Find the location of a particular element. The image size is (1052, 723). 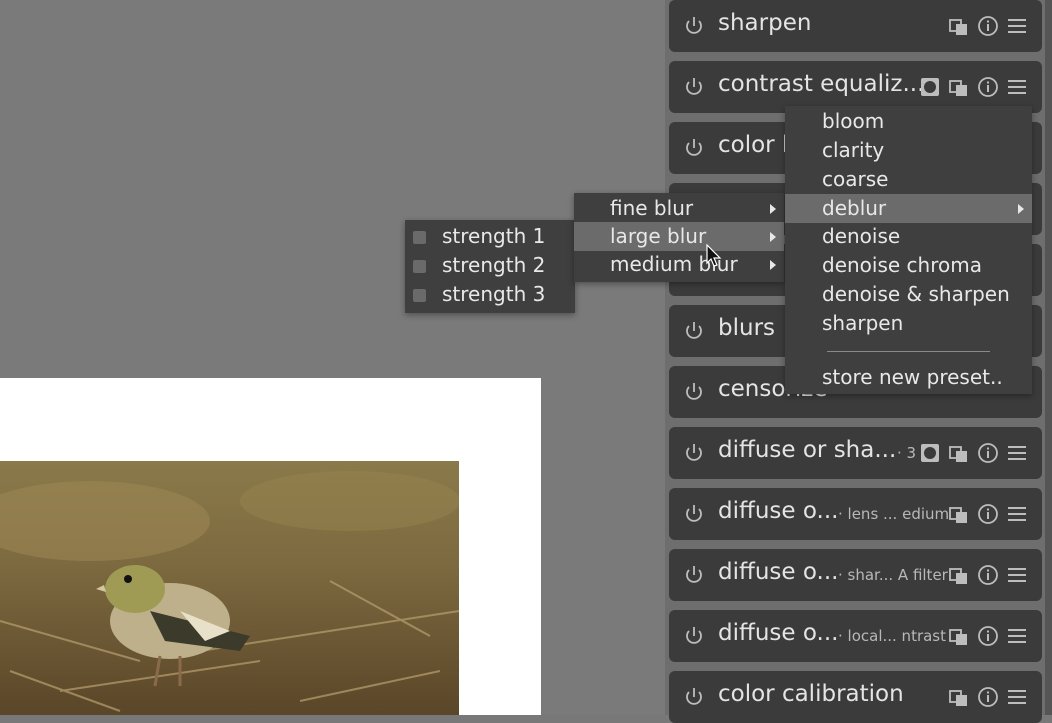

module-row: color calibration is located at coordinates (855, 697).